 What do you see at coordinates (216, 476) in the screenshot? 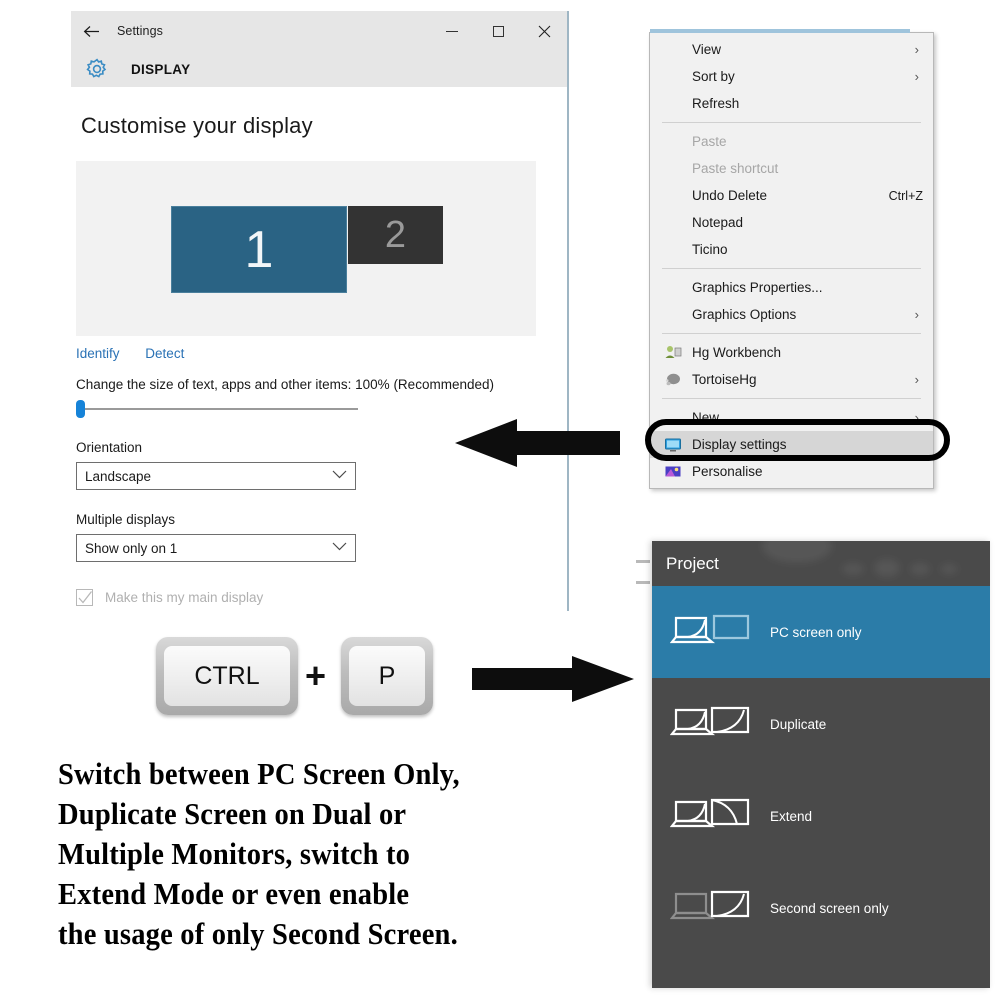
I see `orientation-dropdown: Landscape` at bounding box center [216, 476].